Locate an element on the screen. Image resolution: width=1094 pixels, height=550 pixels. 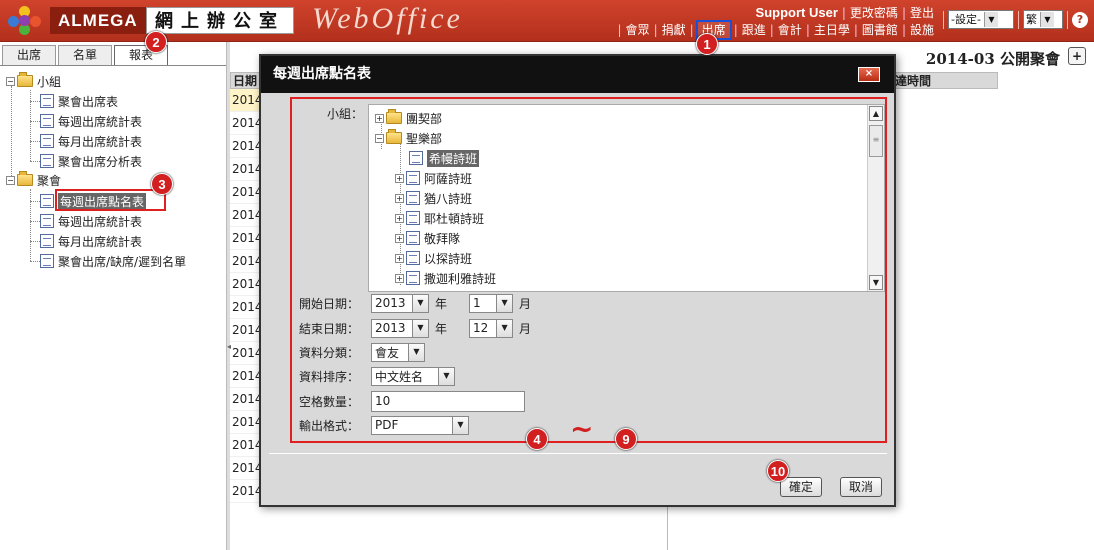
tree-node-music: − 聖樂部 is located at coordinates (408, 138).